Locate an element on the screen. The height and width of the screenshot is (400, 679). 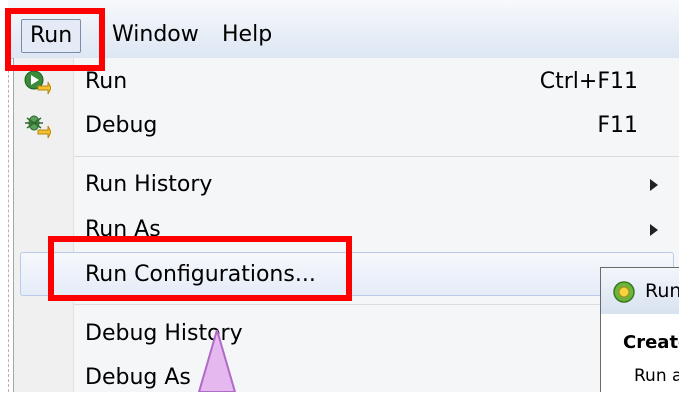
dialog-heading: Create is located at coordinates (651, 342).